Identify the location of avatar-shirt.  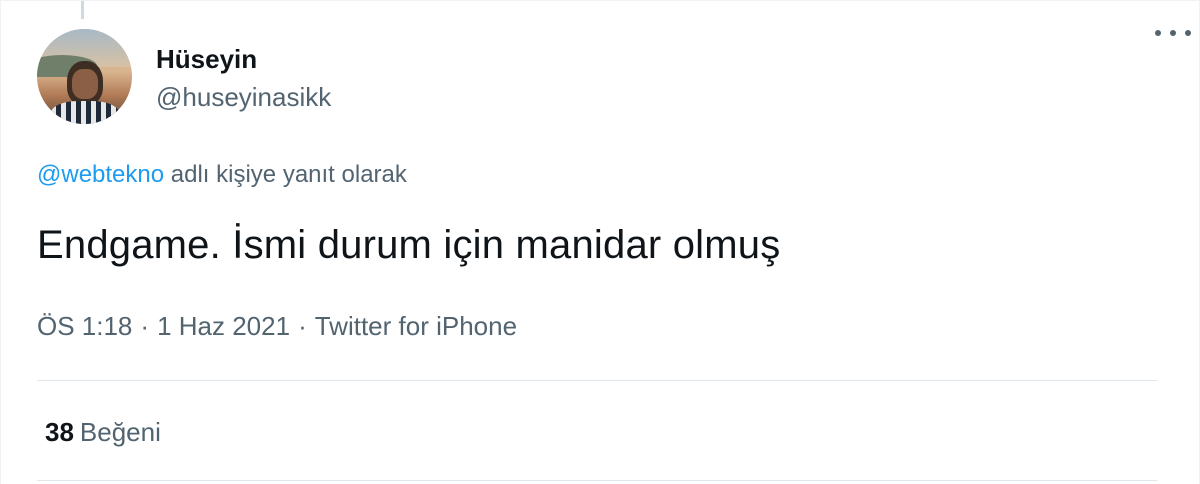
(85, 112).